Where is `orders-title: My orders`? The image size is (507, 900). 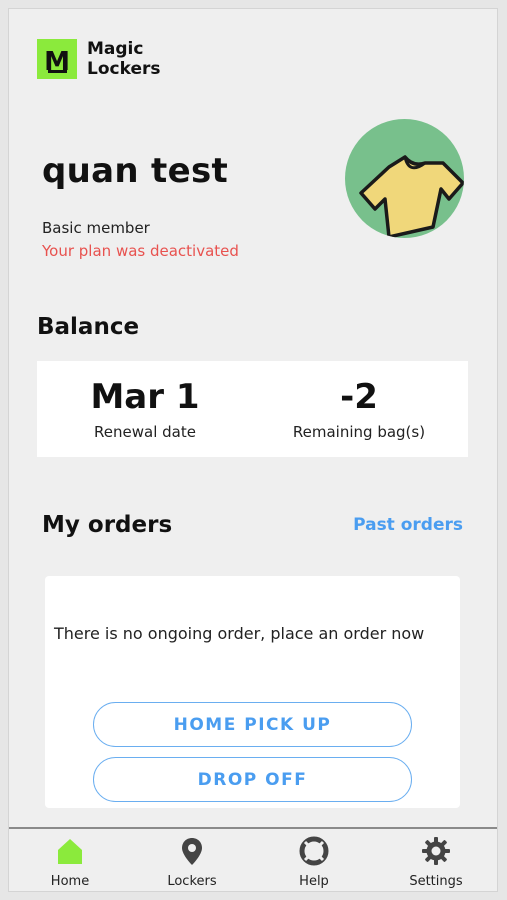 orders-title: My orders is located at coordinates (107, 525).